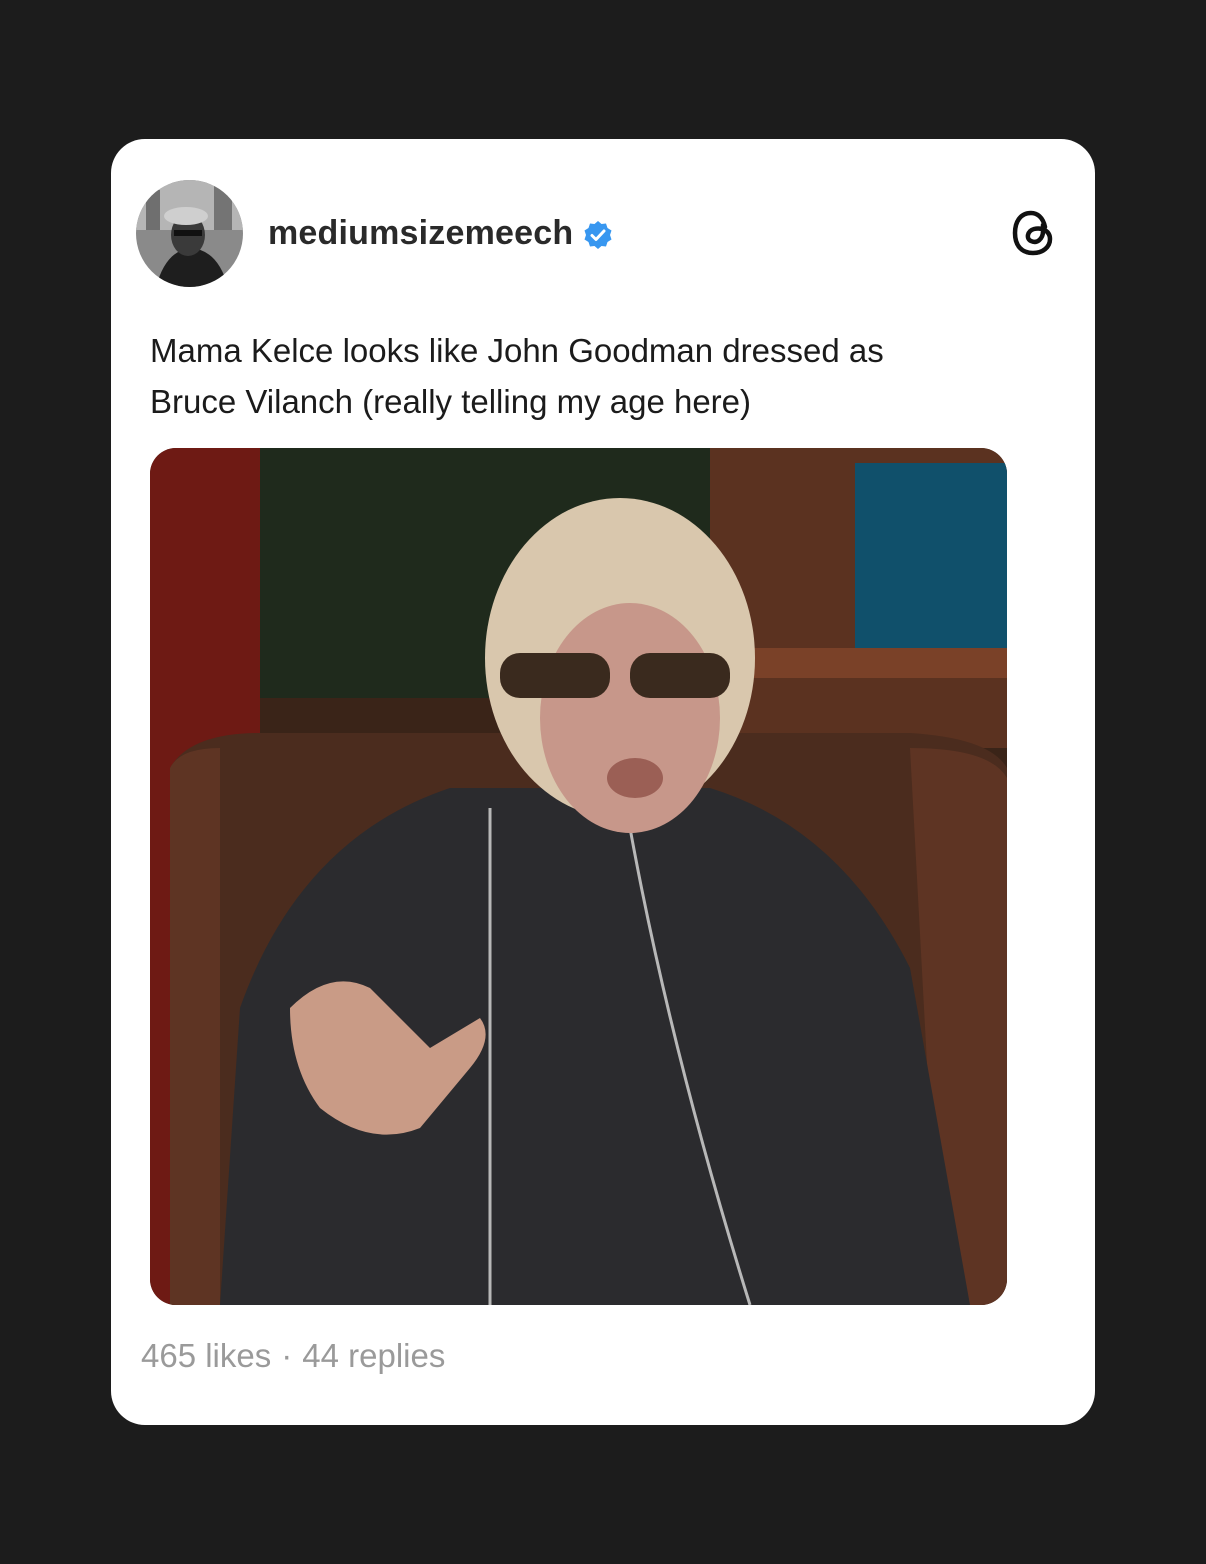 The image size is (1206, 1564). I want to click on post-stats: 465 likes · 44 replies, so click(293, 1356).